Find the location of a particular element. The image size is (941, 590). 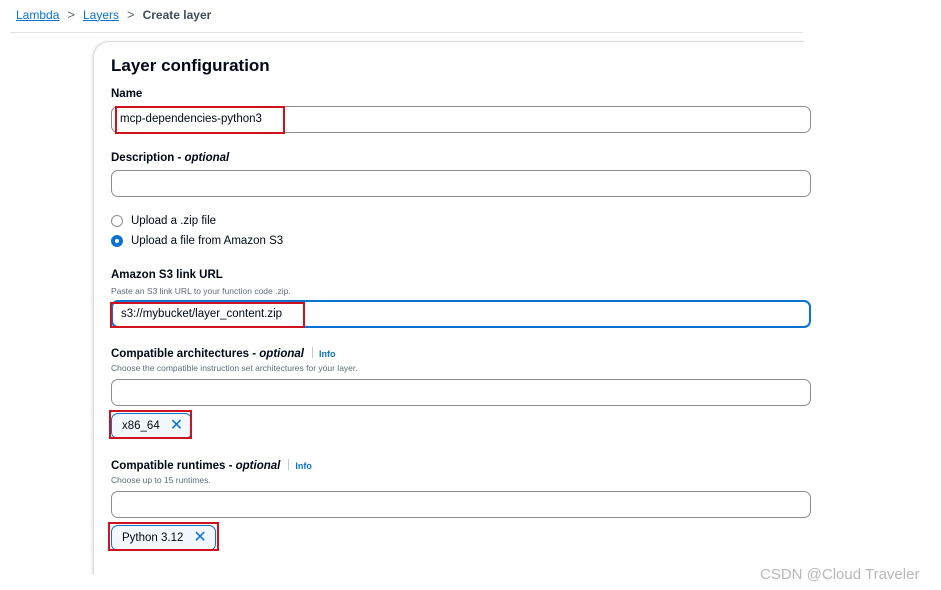

panel-clip is located at coordinates (872, 311).